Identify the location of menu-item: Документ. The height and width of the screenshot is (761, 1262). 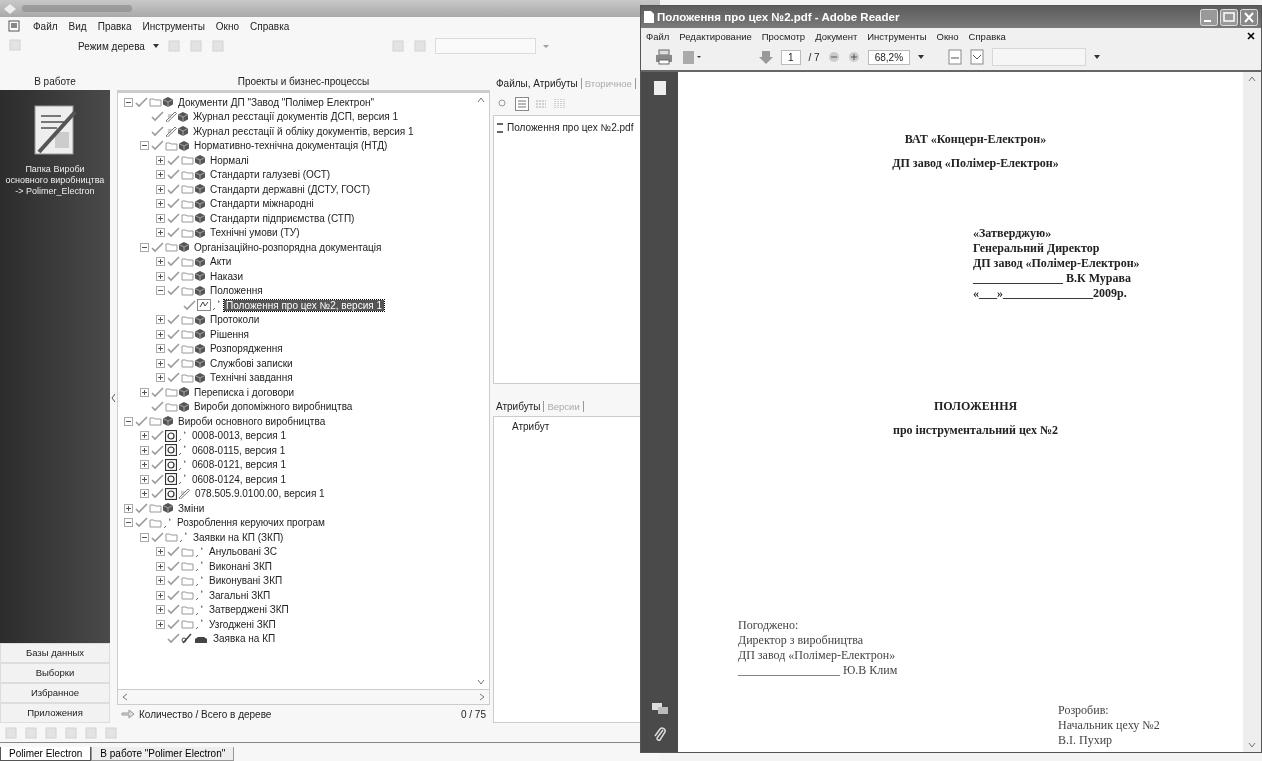
(836, 36).